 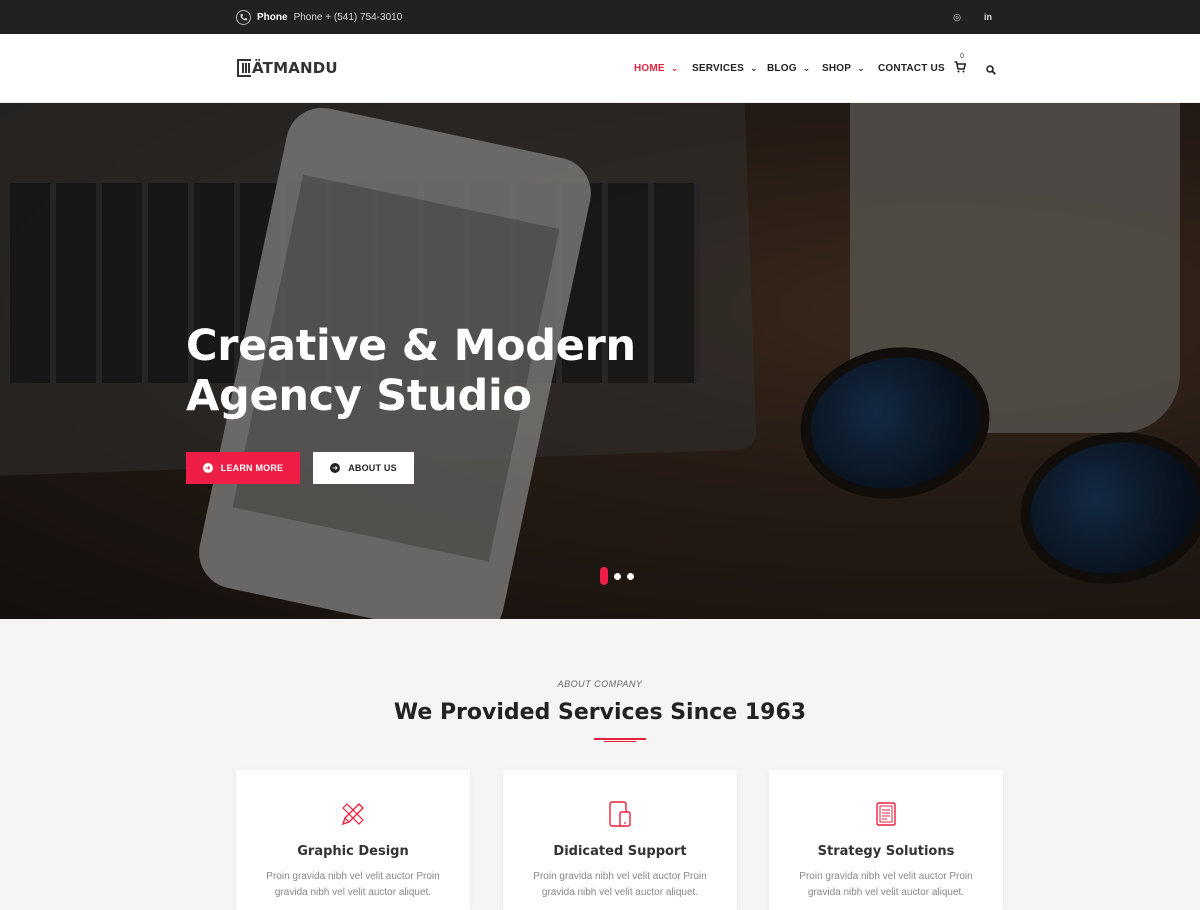 I want to click on nav-home-label: HOME, so click(x=649, y=68).